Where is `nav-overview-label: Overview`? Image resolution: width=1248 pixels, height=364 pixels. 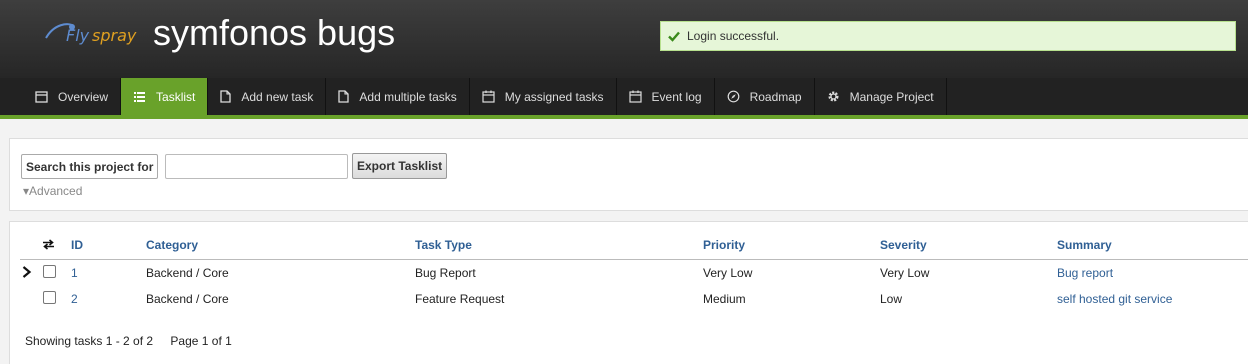
nav-overview-label: Overview is located at coordinates (83, 96).